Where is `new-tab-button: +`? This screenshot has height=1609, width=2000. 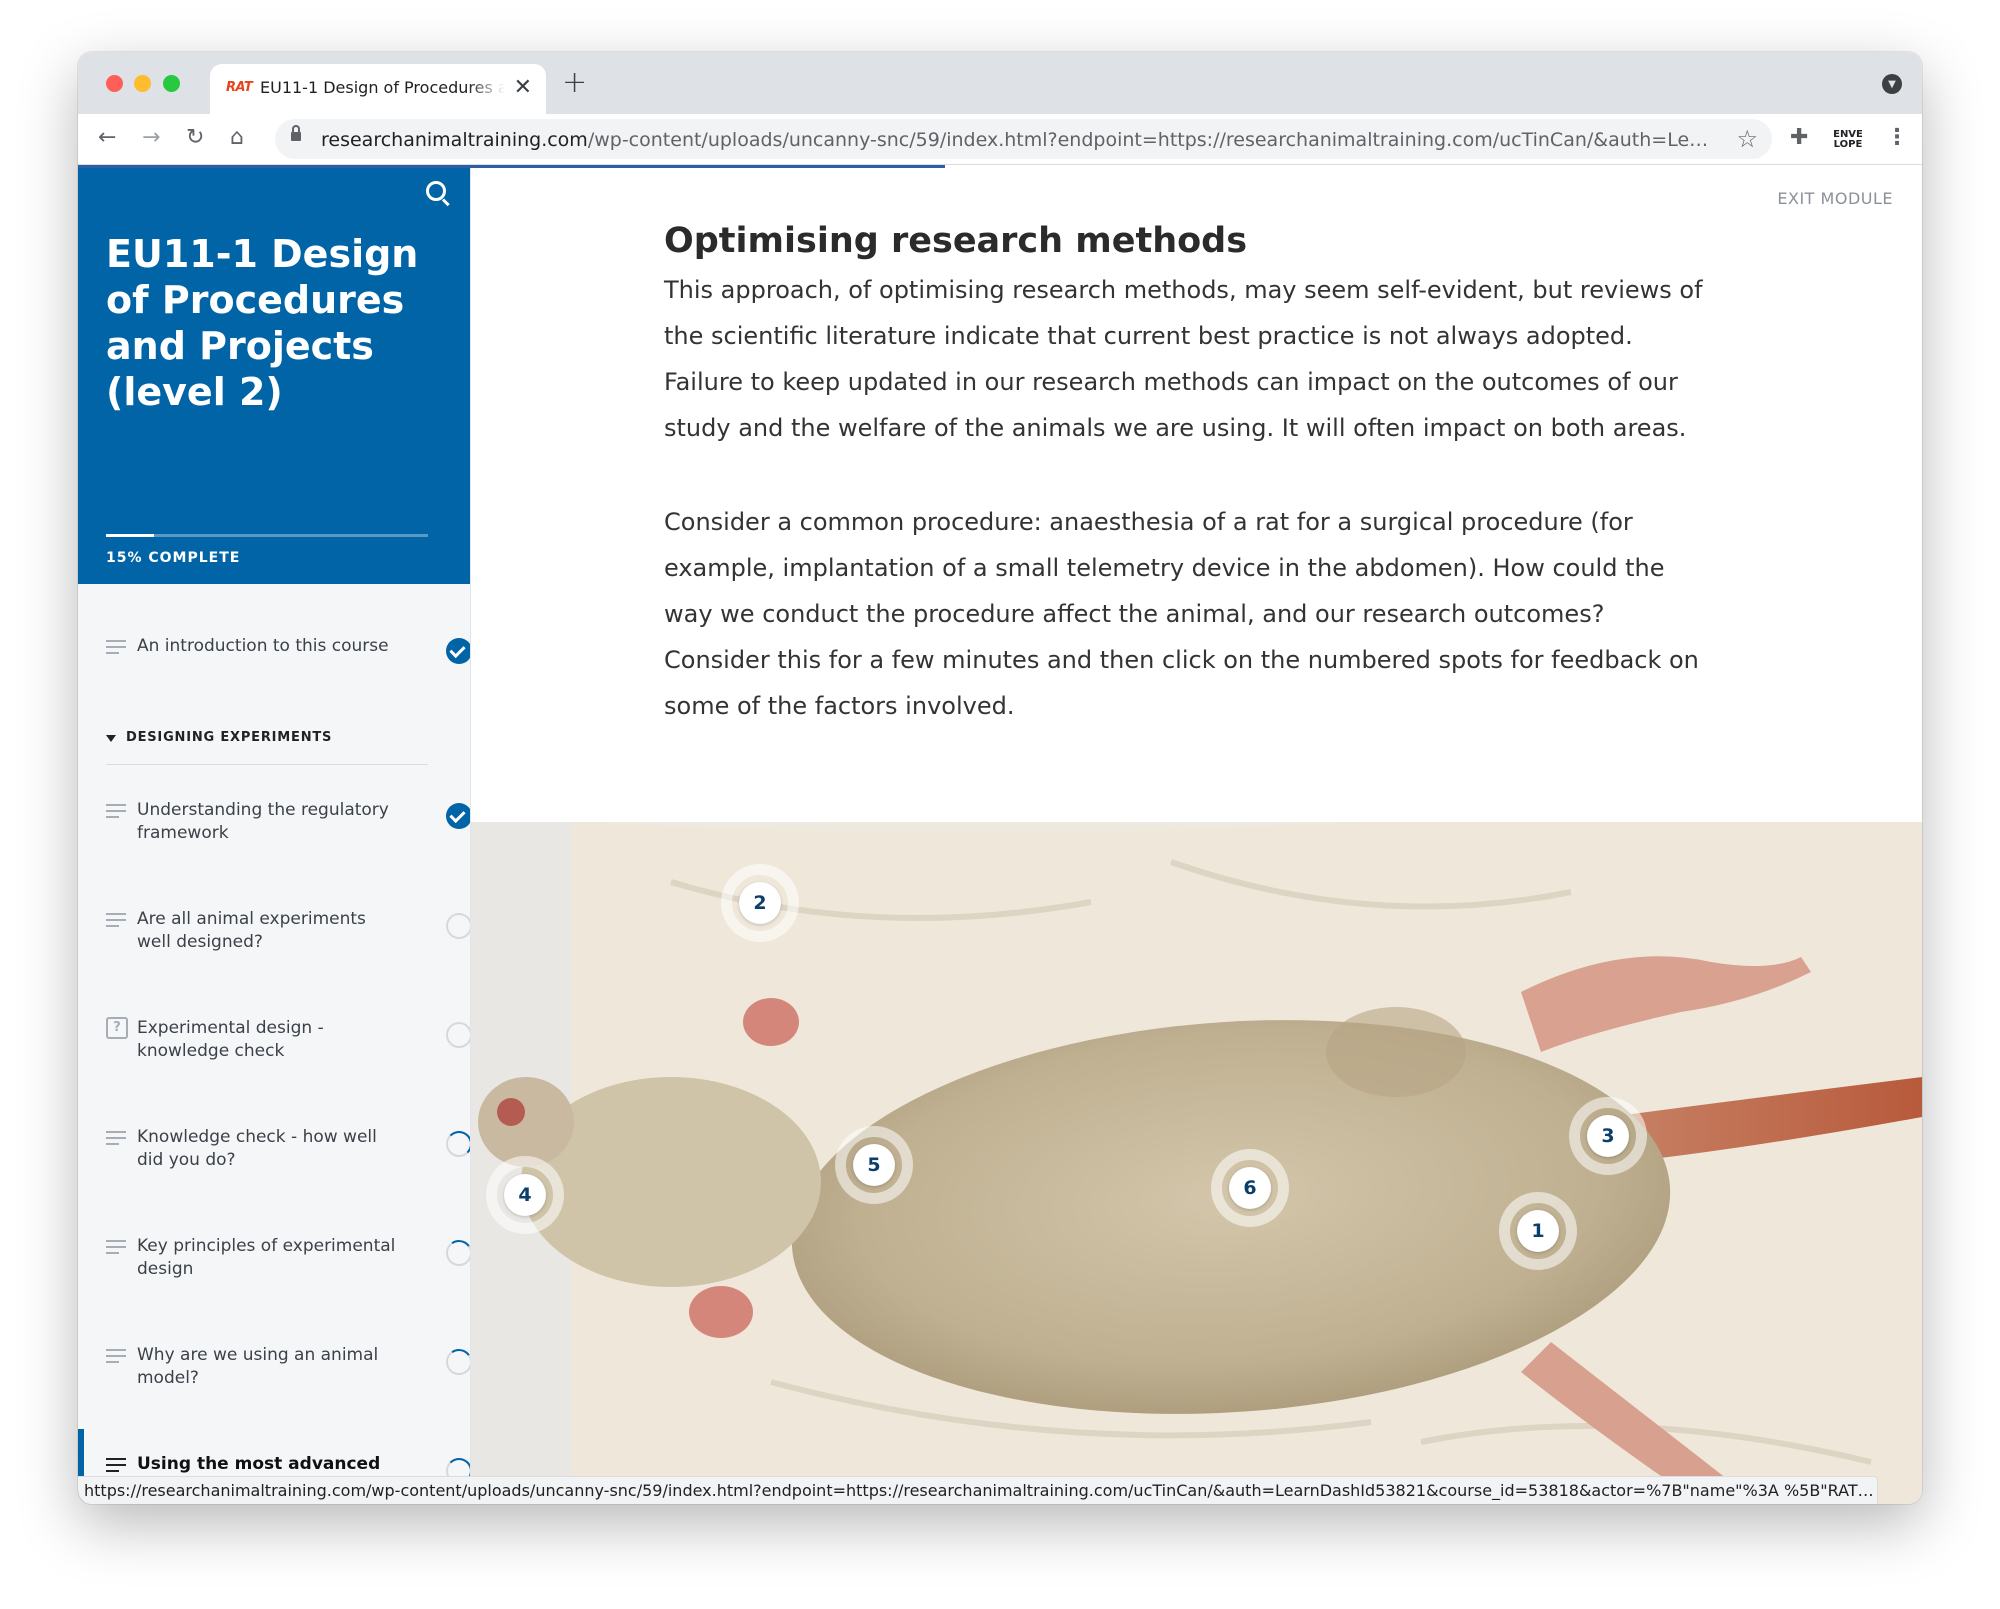 new-tab-button: + is located at coordinates (574, 82).